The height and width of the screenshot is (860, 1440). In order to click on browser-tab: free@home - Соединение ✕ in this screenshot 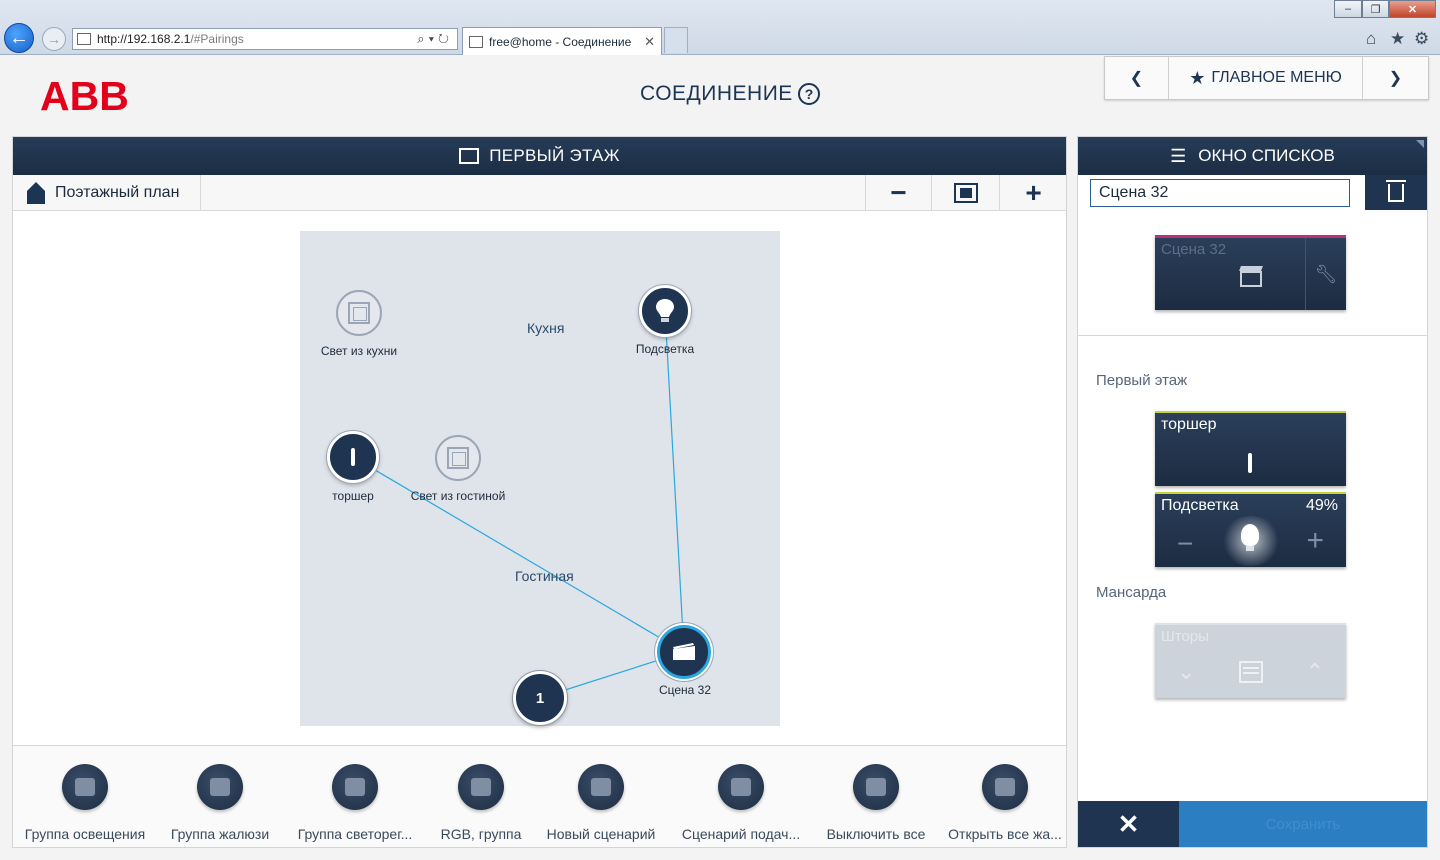, I will do `click(562, 41)`.